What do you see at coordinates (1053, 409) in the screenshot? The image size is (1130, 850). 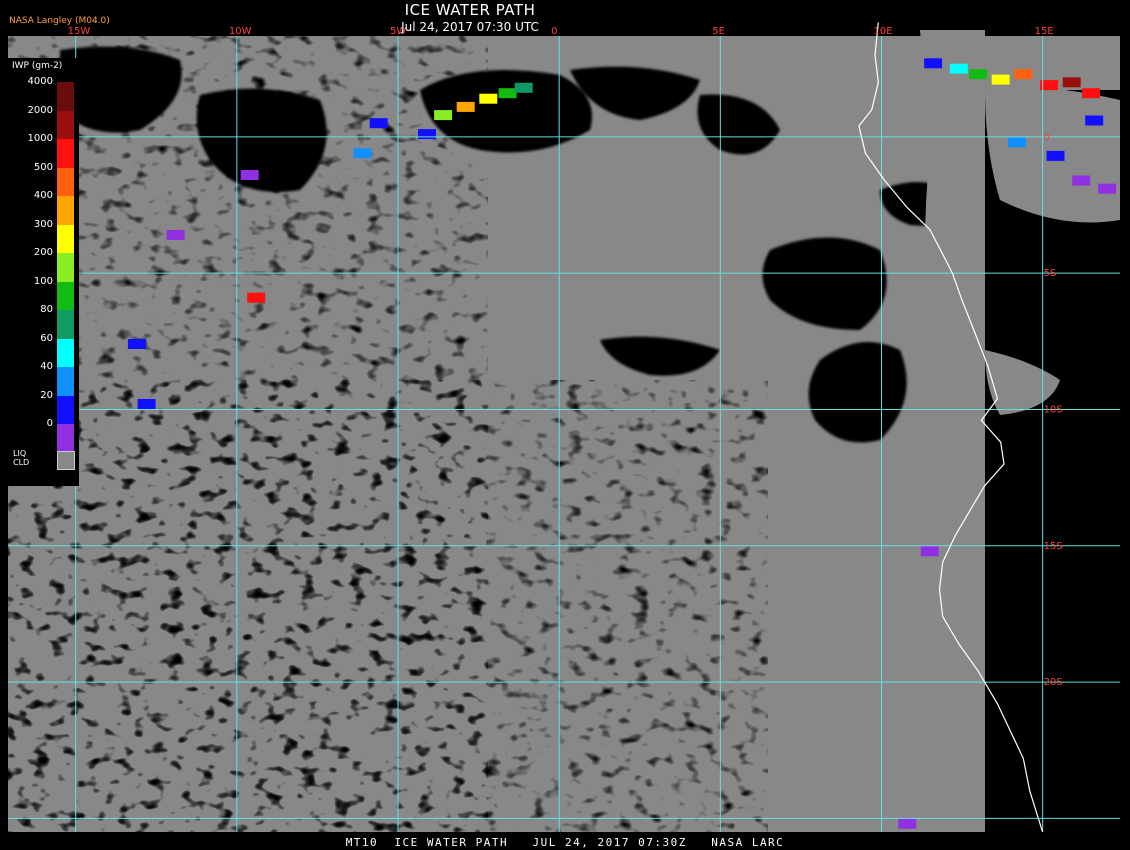 I see `parallel-label: 10S` at bounding box center [1053, 409].